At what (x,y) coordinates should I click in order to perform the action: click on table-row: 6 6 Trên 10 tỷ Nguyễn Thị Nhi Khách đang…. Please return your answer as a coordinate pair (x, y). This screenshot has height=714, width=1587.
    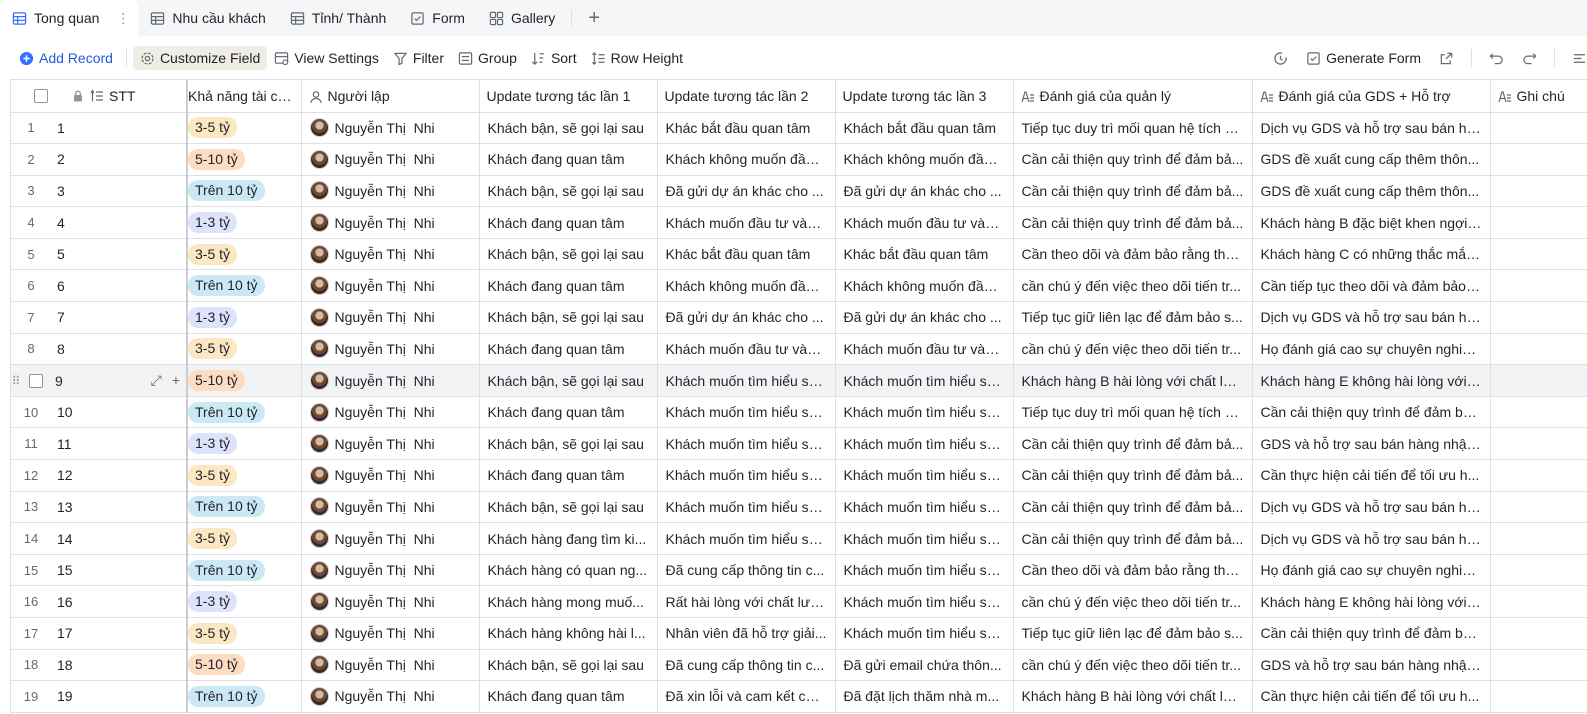
    Looking at the image, I should click on (799, 286).